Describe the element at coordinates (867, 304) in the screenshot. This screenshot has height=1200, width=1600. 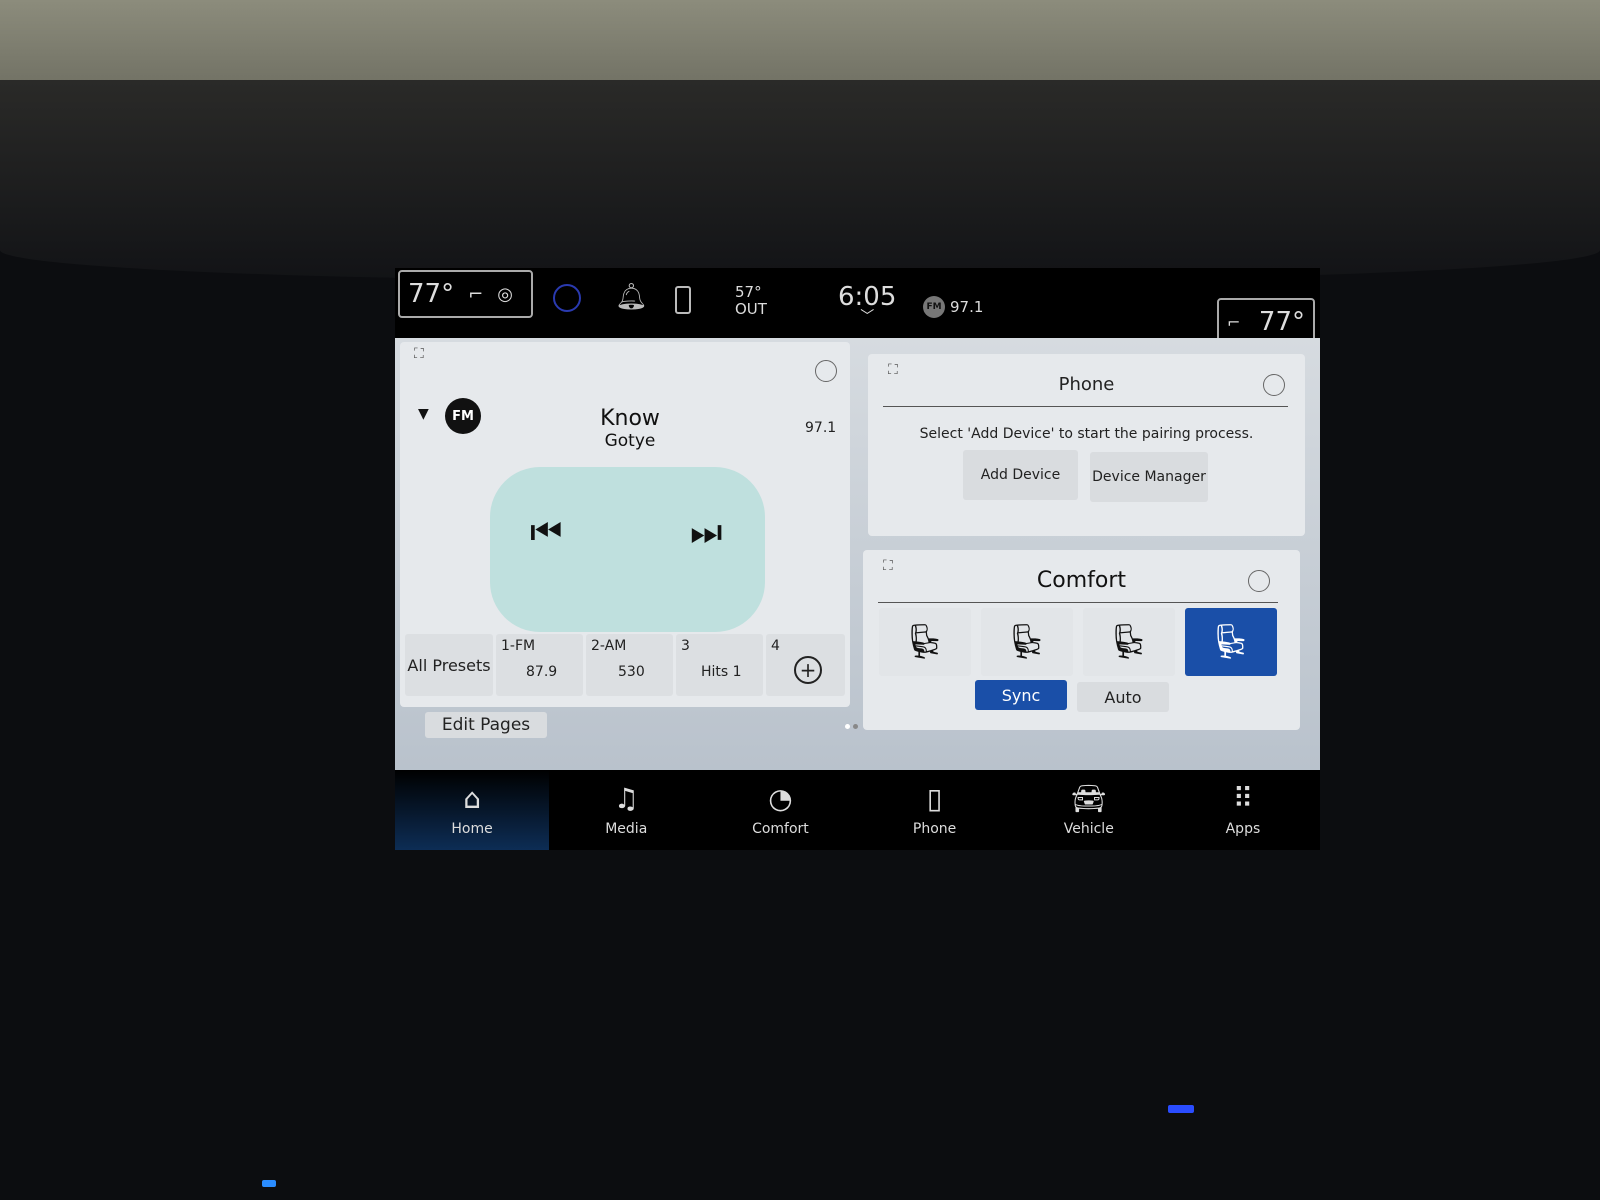
I see `clock: 6:05 ﹀` at that location.